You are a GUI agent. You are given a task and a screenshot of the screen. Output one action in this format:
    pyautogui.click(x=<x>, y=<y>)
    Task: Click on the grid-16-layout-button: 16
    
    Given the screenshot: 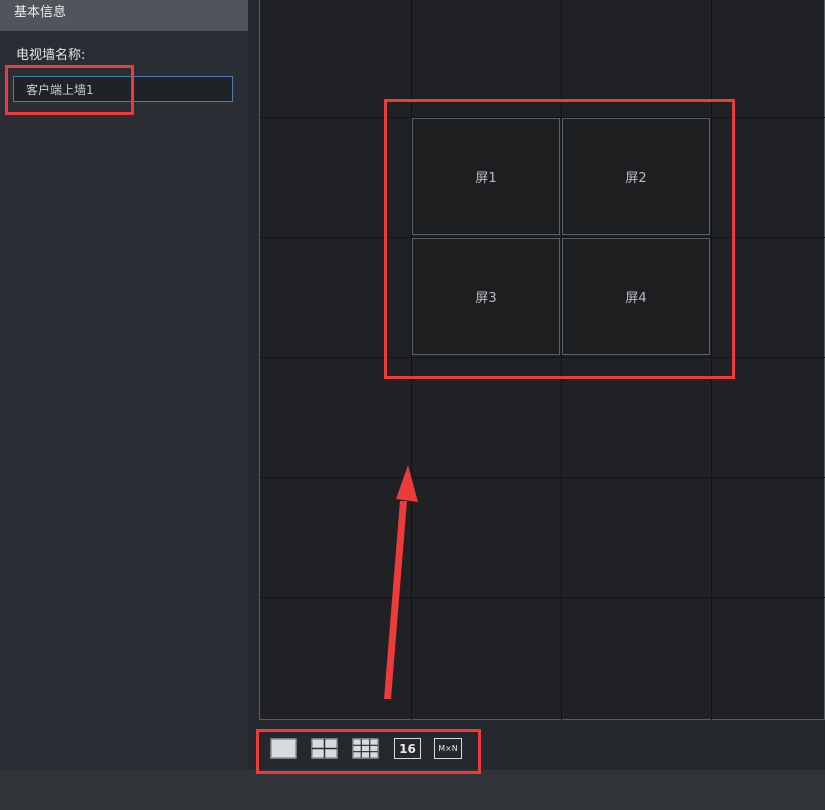 What is the action you would take?
    pyautogui.click(x=407, y=748)
    